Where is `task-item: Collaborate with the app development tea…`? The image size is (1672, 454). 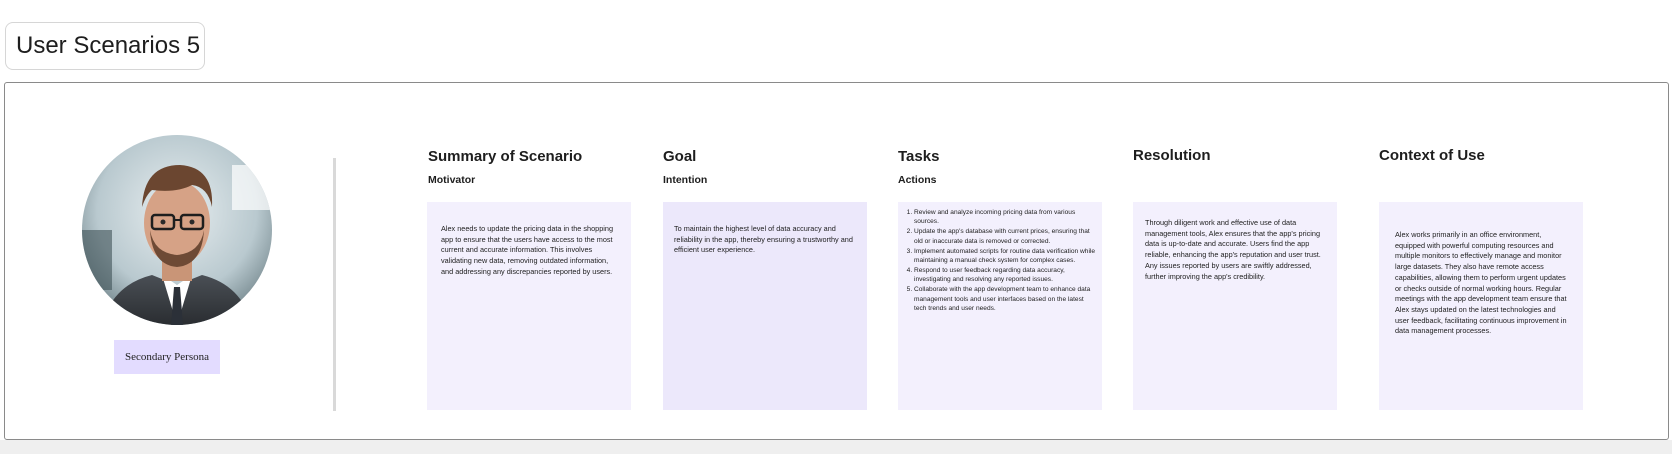
task-item: Collaborate with the app development tea… is located at coordinates (1005, 299).